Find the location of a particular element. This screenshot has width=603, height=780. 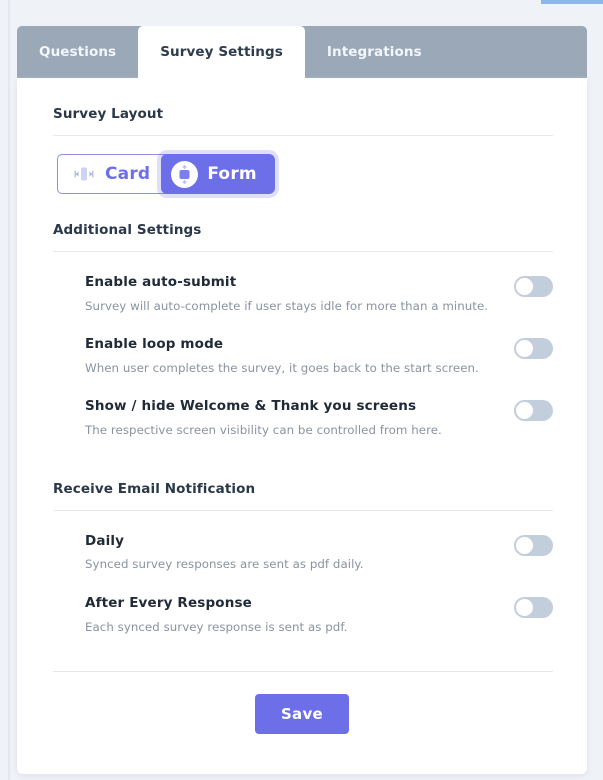

layout-option-form: Form is located at coordinates (218, 174).